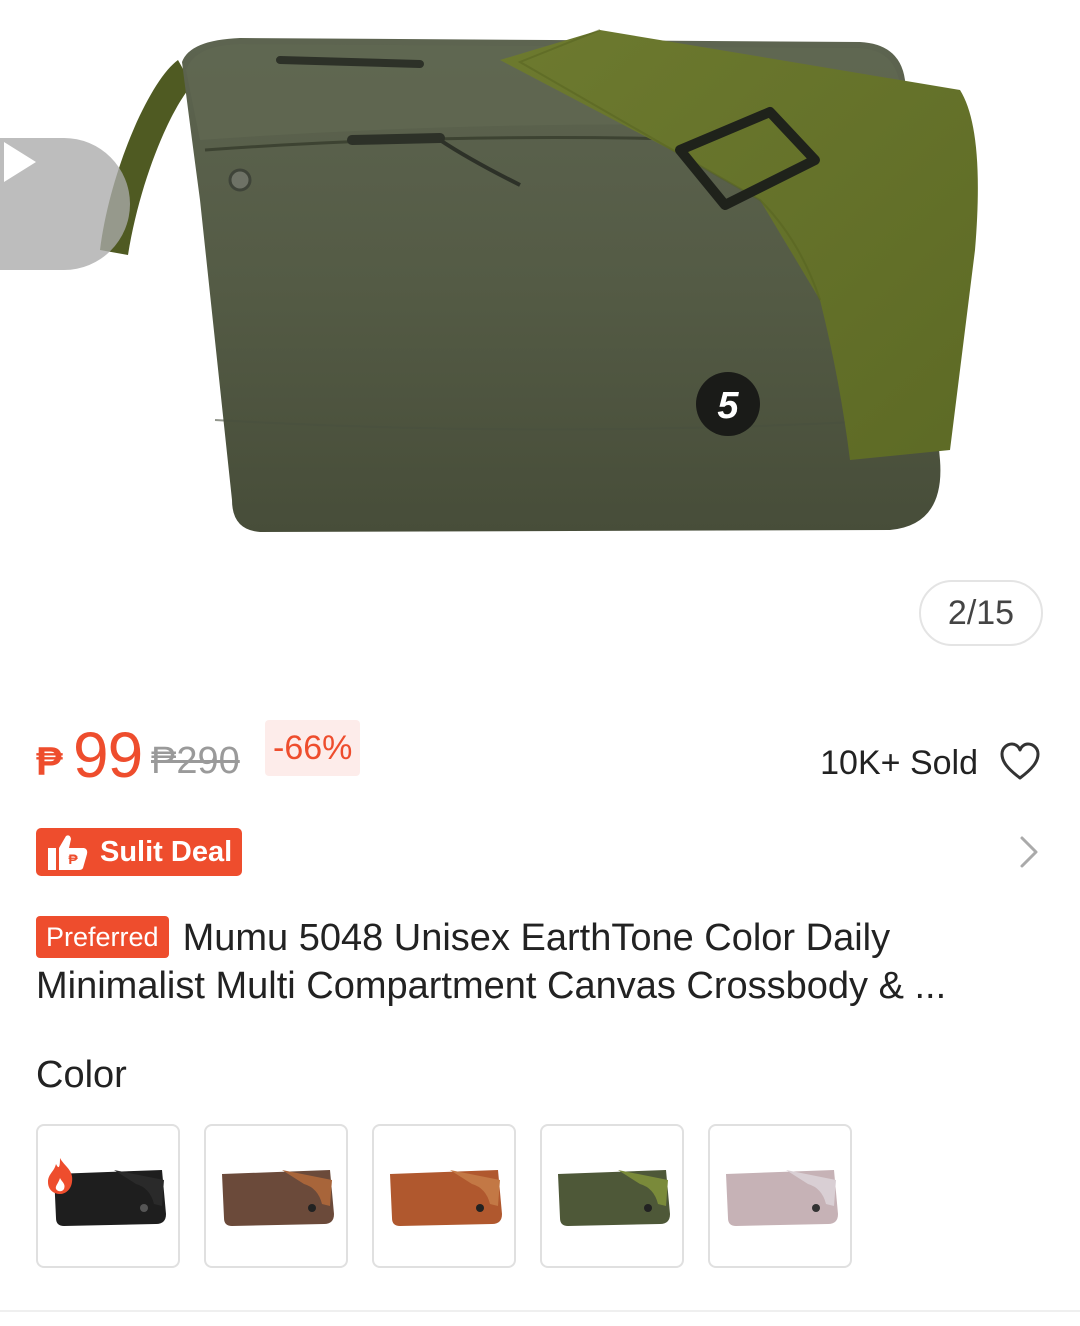  What do you see at coordinates (541, 754) in the screenshot?
I see `price-row: ₱ 99 ₱290 -66% 10K+ Sold` at bounding box center [541, 754].